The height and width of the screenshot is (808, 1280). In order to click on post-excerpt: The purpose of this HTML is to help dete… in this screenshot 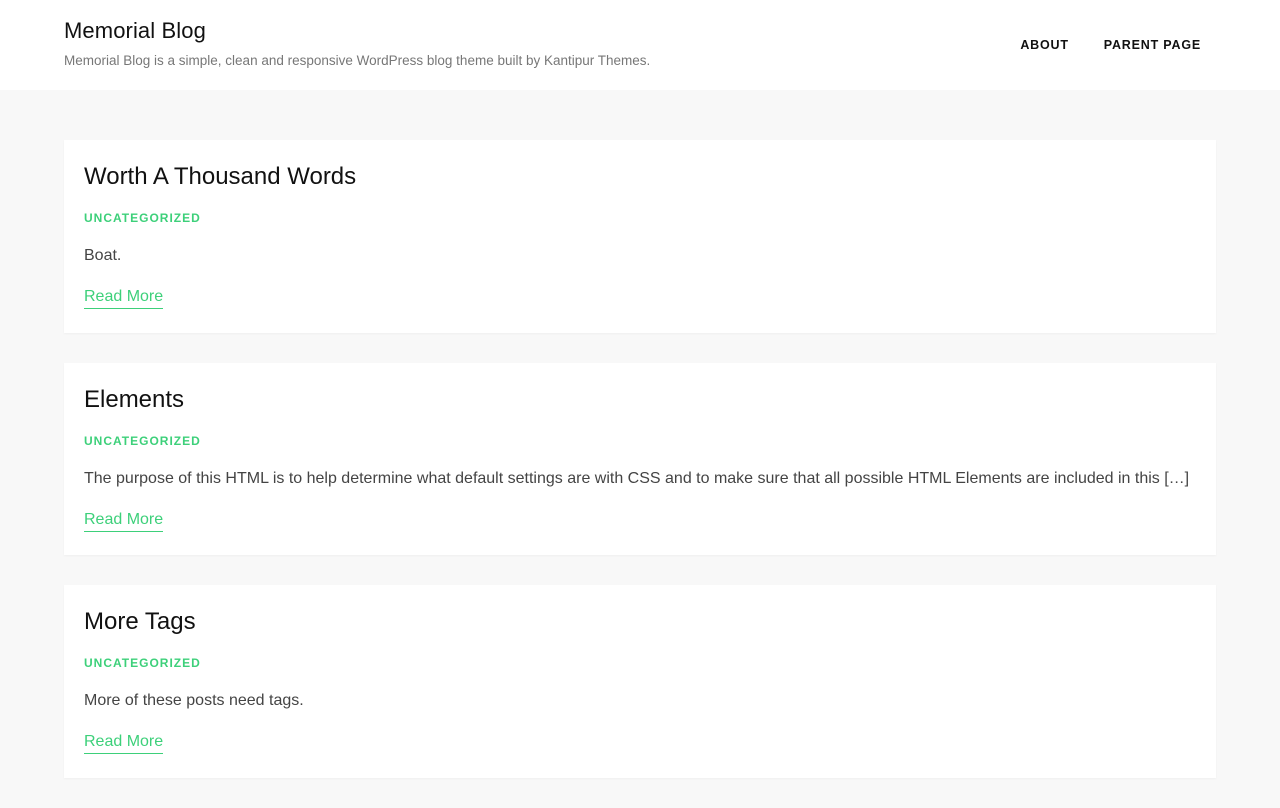, I will do `click(637, 478)`.